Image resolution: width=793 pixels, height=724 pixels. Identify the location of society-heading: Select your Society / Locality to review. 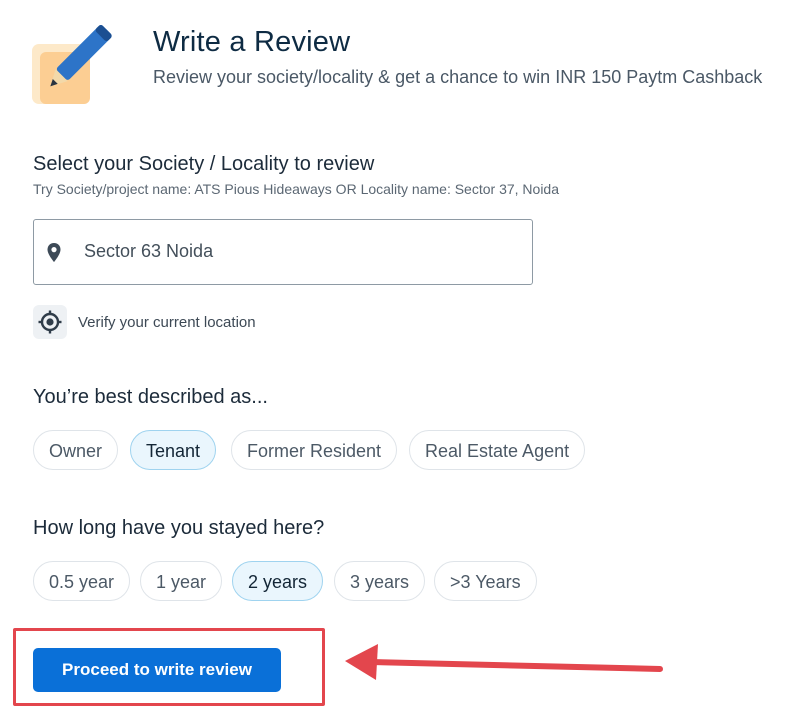
(204, 164).